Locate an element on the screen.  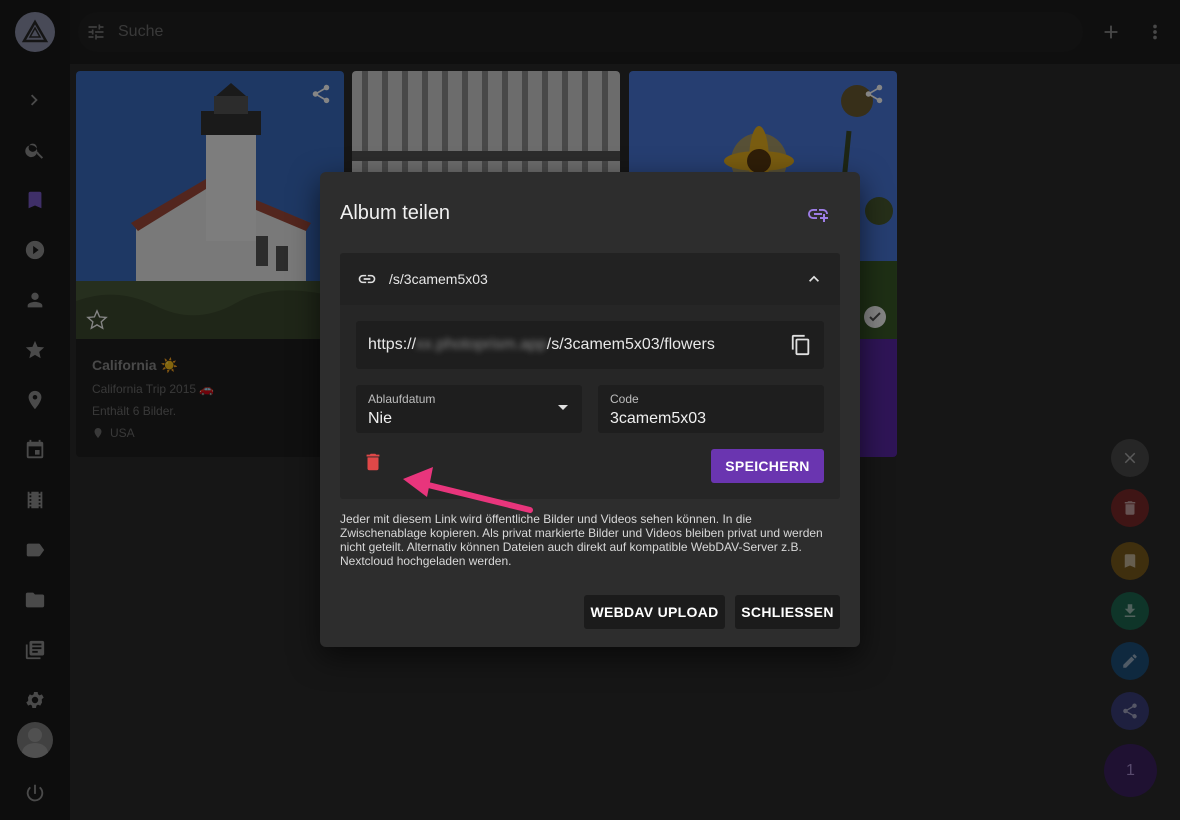
code-label: Code is located at coordinates (624, 399).